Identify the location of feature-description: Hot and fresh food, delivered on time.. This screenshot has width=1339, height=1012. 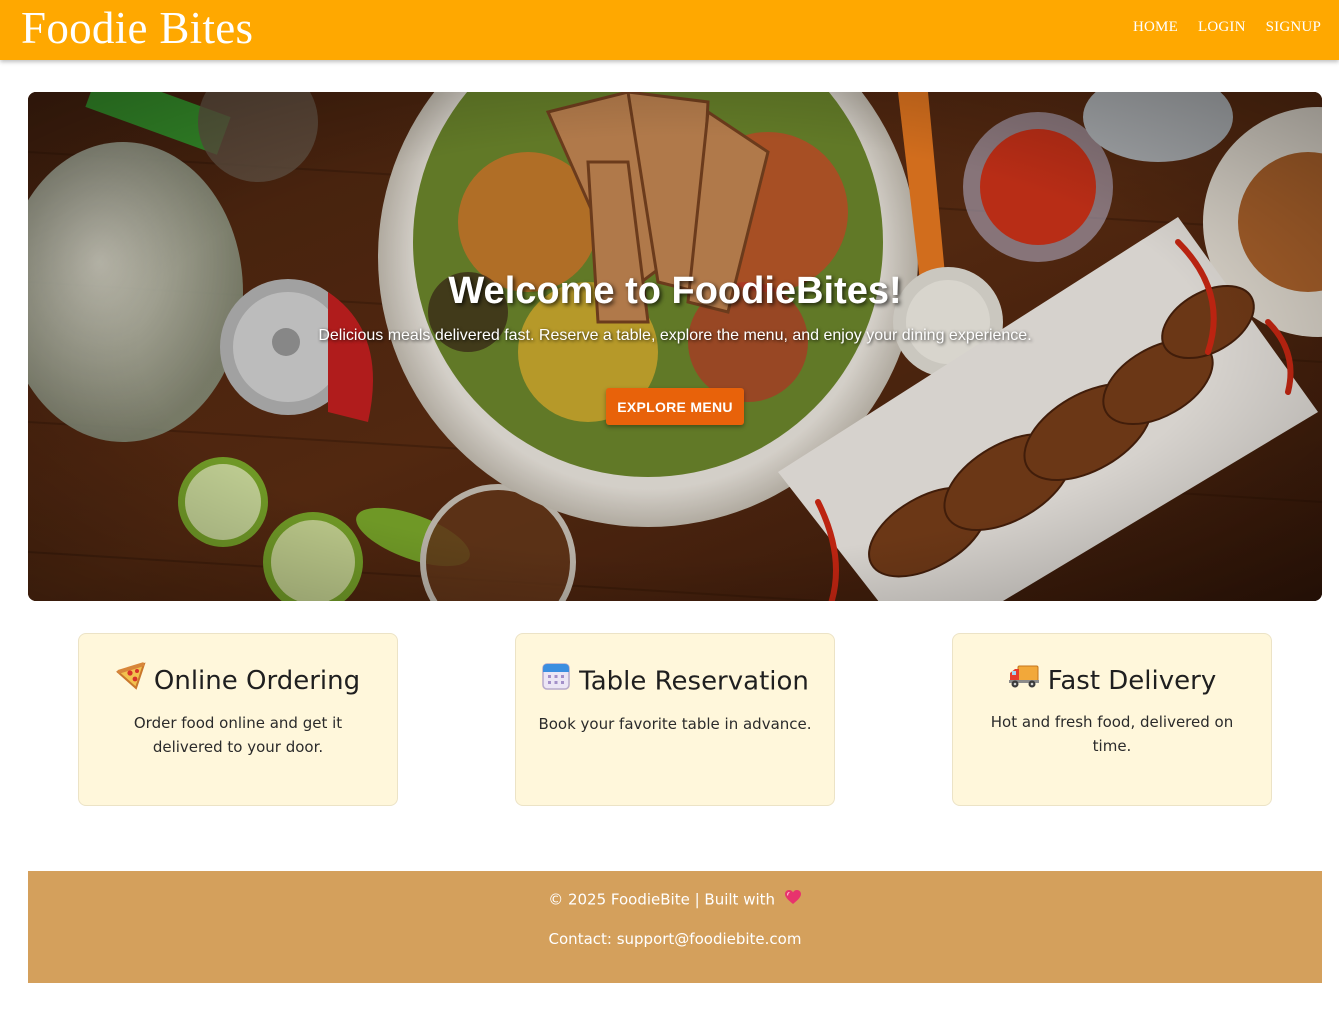
(1112, 733).